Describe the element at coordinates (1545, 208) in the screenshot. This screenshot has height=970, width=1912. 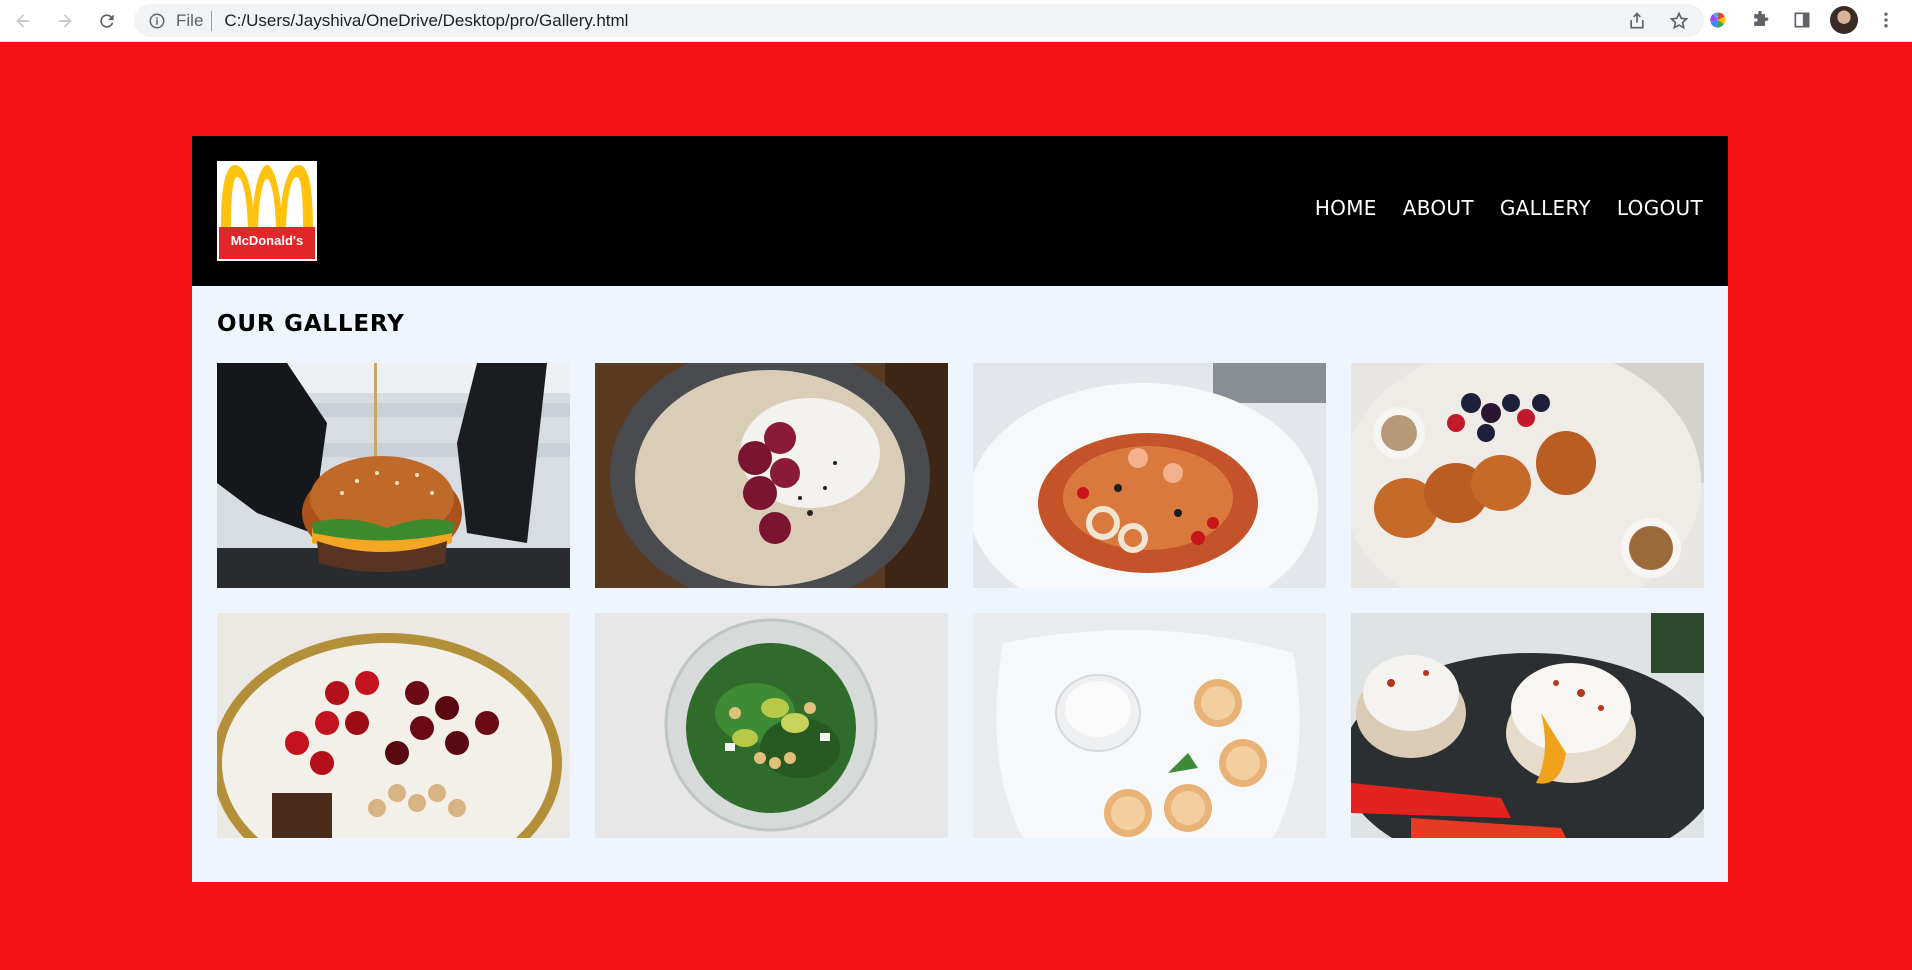
I see `nav-gallery-link: GALLERY` at that location.